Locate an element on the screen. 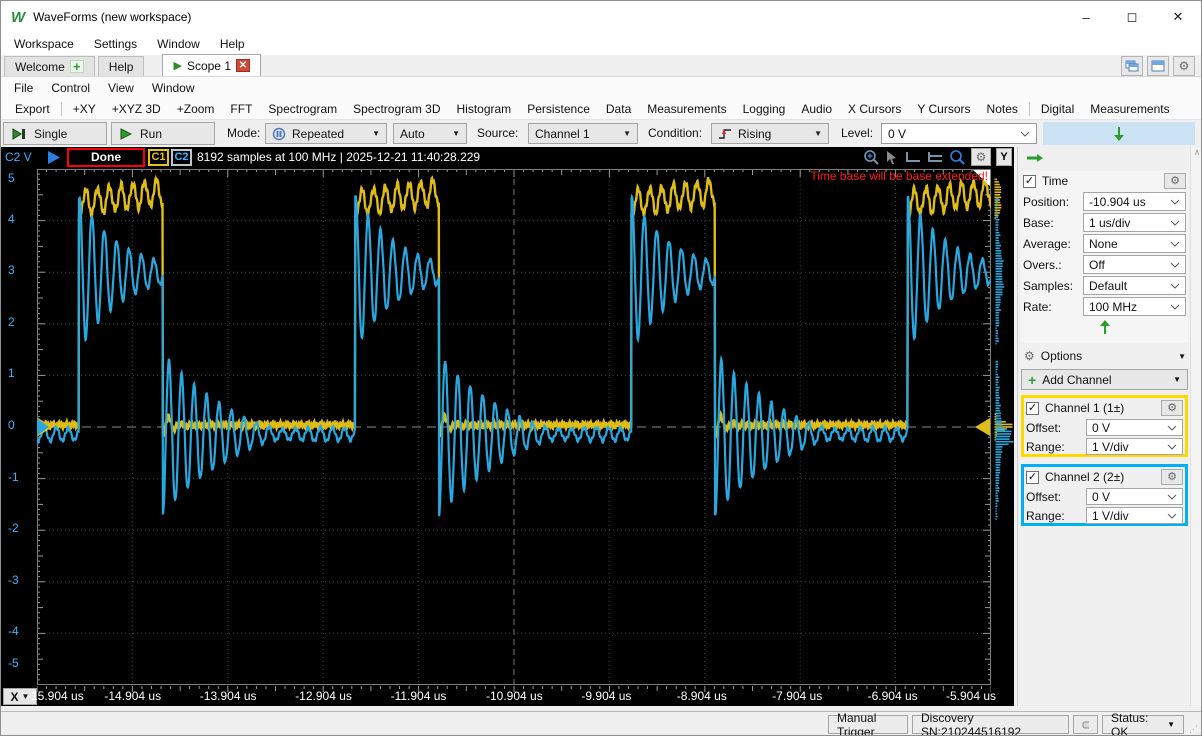 This screenshot has height=736, width=1202. zoom-fit-icon is located at coordinates (871, 157).